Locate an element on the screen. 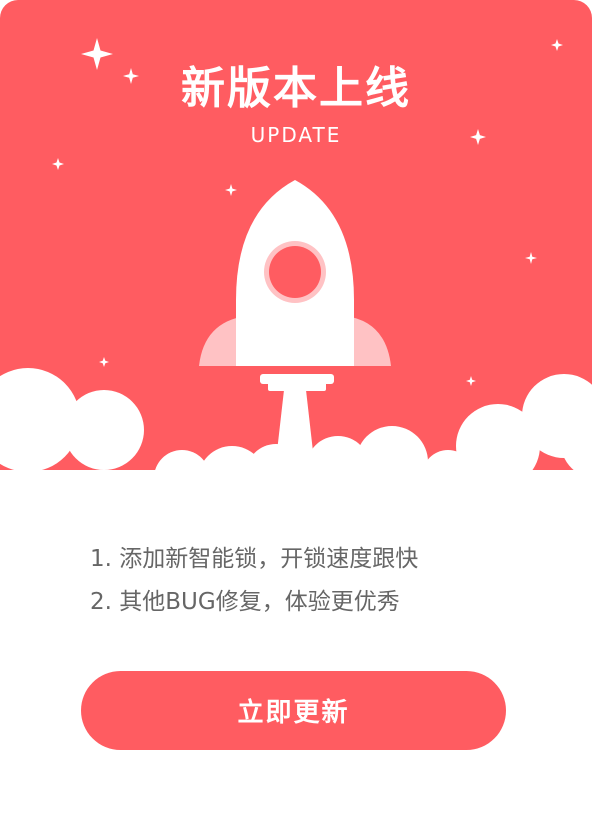  update-now-button: 立即更新 is located at coordinates (293, 710).